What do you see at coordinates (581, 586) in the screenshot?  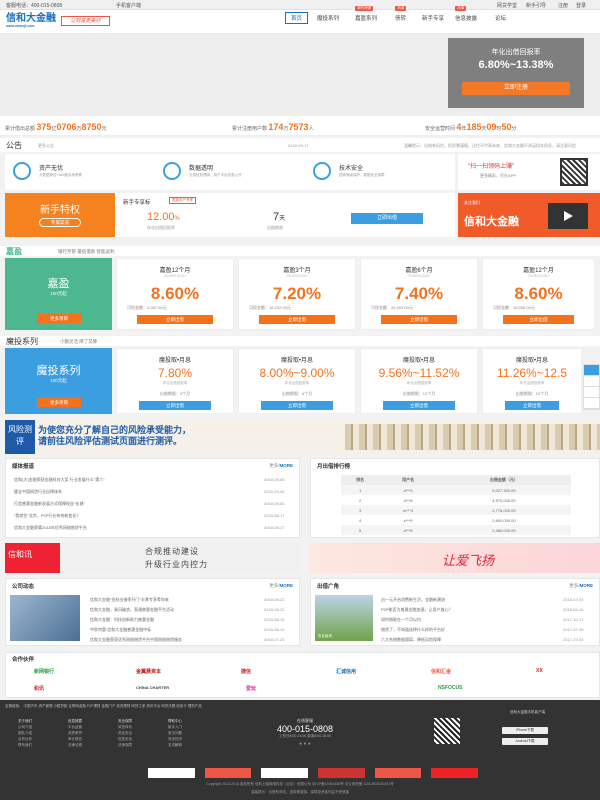 I see `square-more-link: 更多/MORE` at bounding box center [581, 586].